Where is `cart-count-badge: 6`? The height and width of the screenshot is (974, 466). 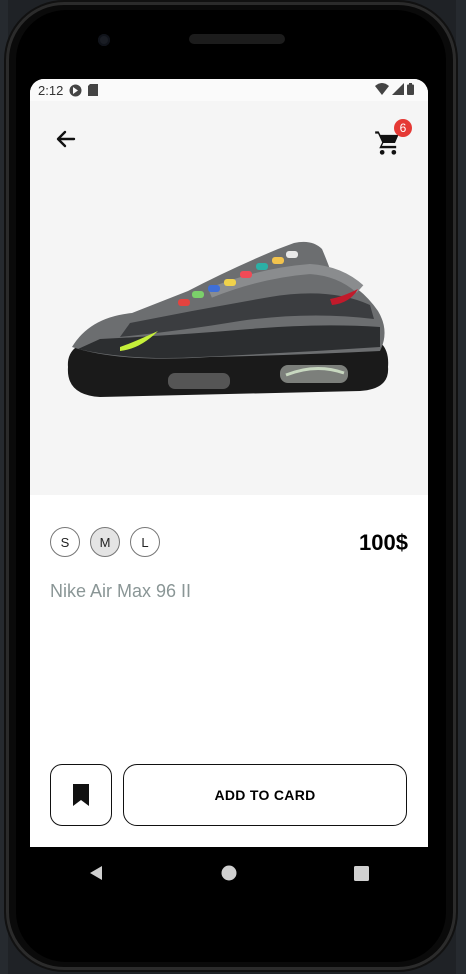 cart-count-badge: 6 is located at coordinates (403, 128).